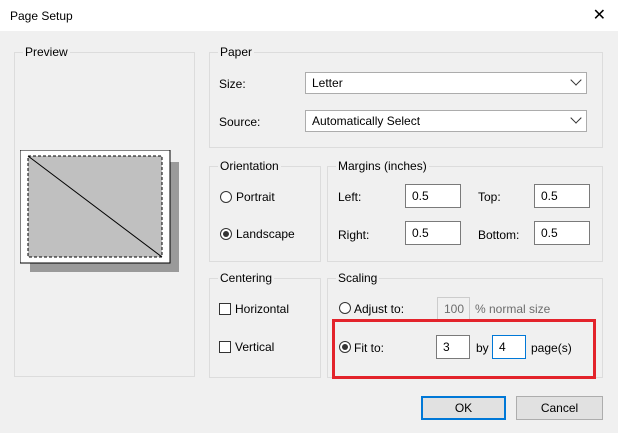  What do you see at coordinates (232, 84) in the screenshot?
I see `size-label: Size:` at bounding box center [232, 84].